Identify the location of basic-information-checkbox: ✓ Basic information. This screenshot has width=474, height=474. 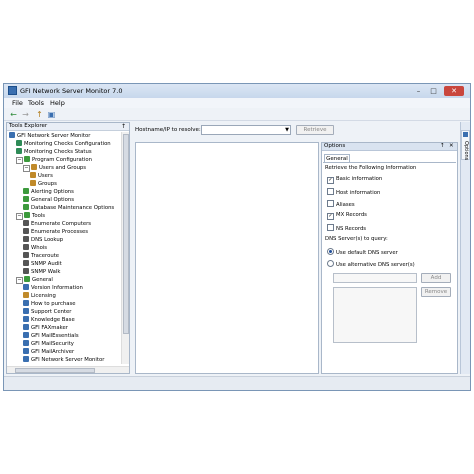
(354, 180).